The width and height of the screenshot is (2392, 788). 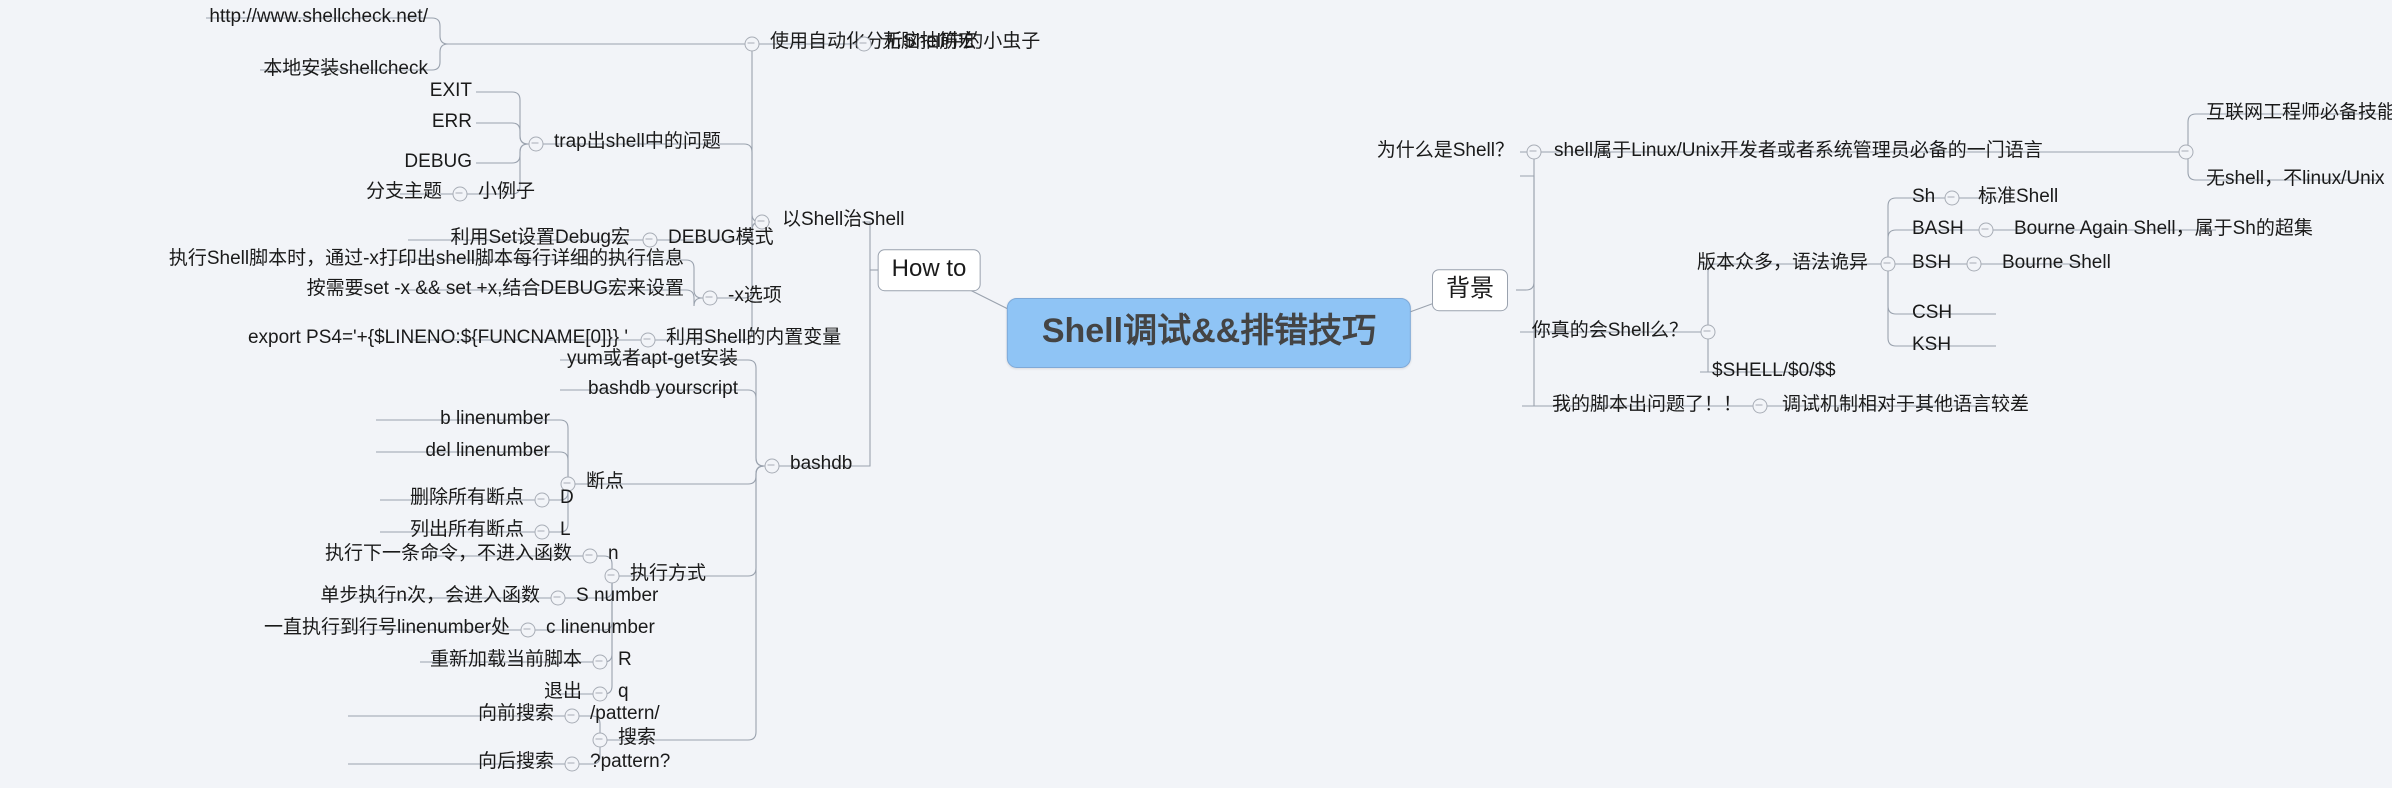 I want to click on topic-breakpoint-L: L, so click(x=565, y=531).